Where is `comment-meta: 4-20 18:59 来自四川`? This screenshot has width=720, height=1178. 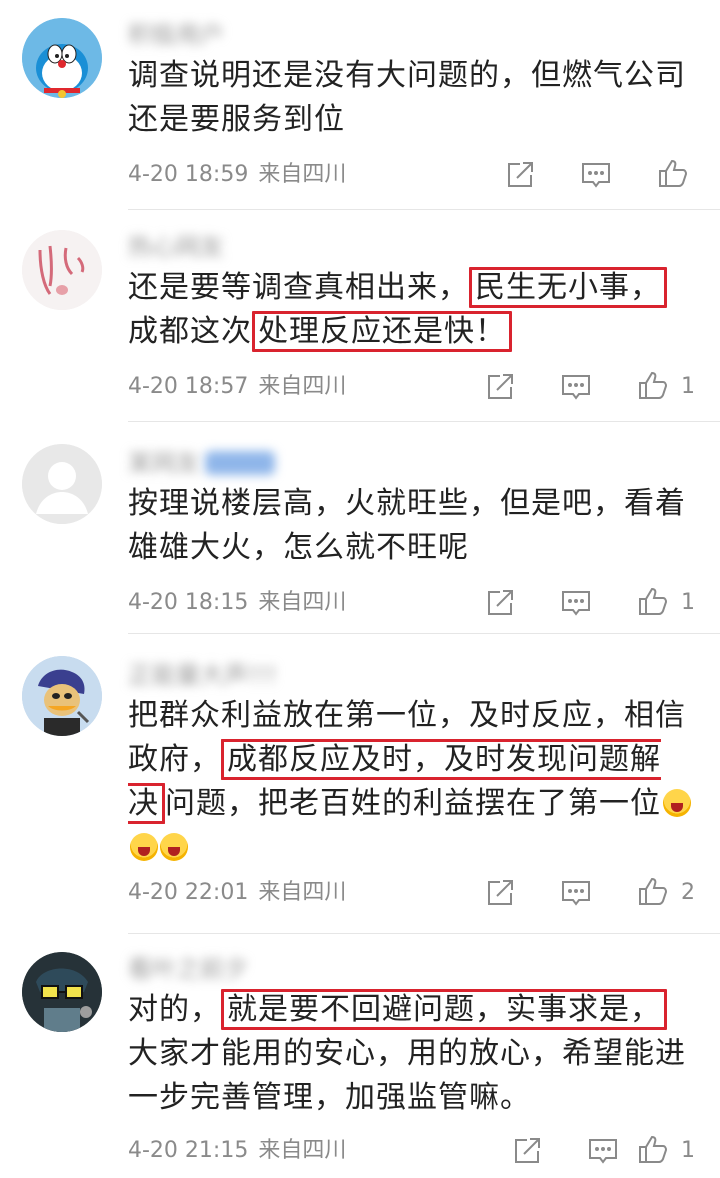
comment-meta: 4-20 18:59 来自四川 is located at coordinates (237, 175).